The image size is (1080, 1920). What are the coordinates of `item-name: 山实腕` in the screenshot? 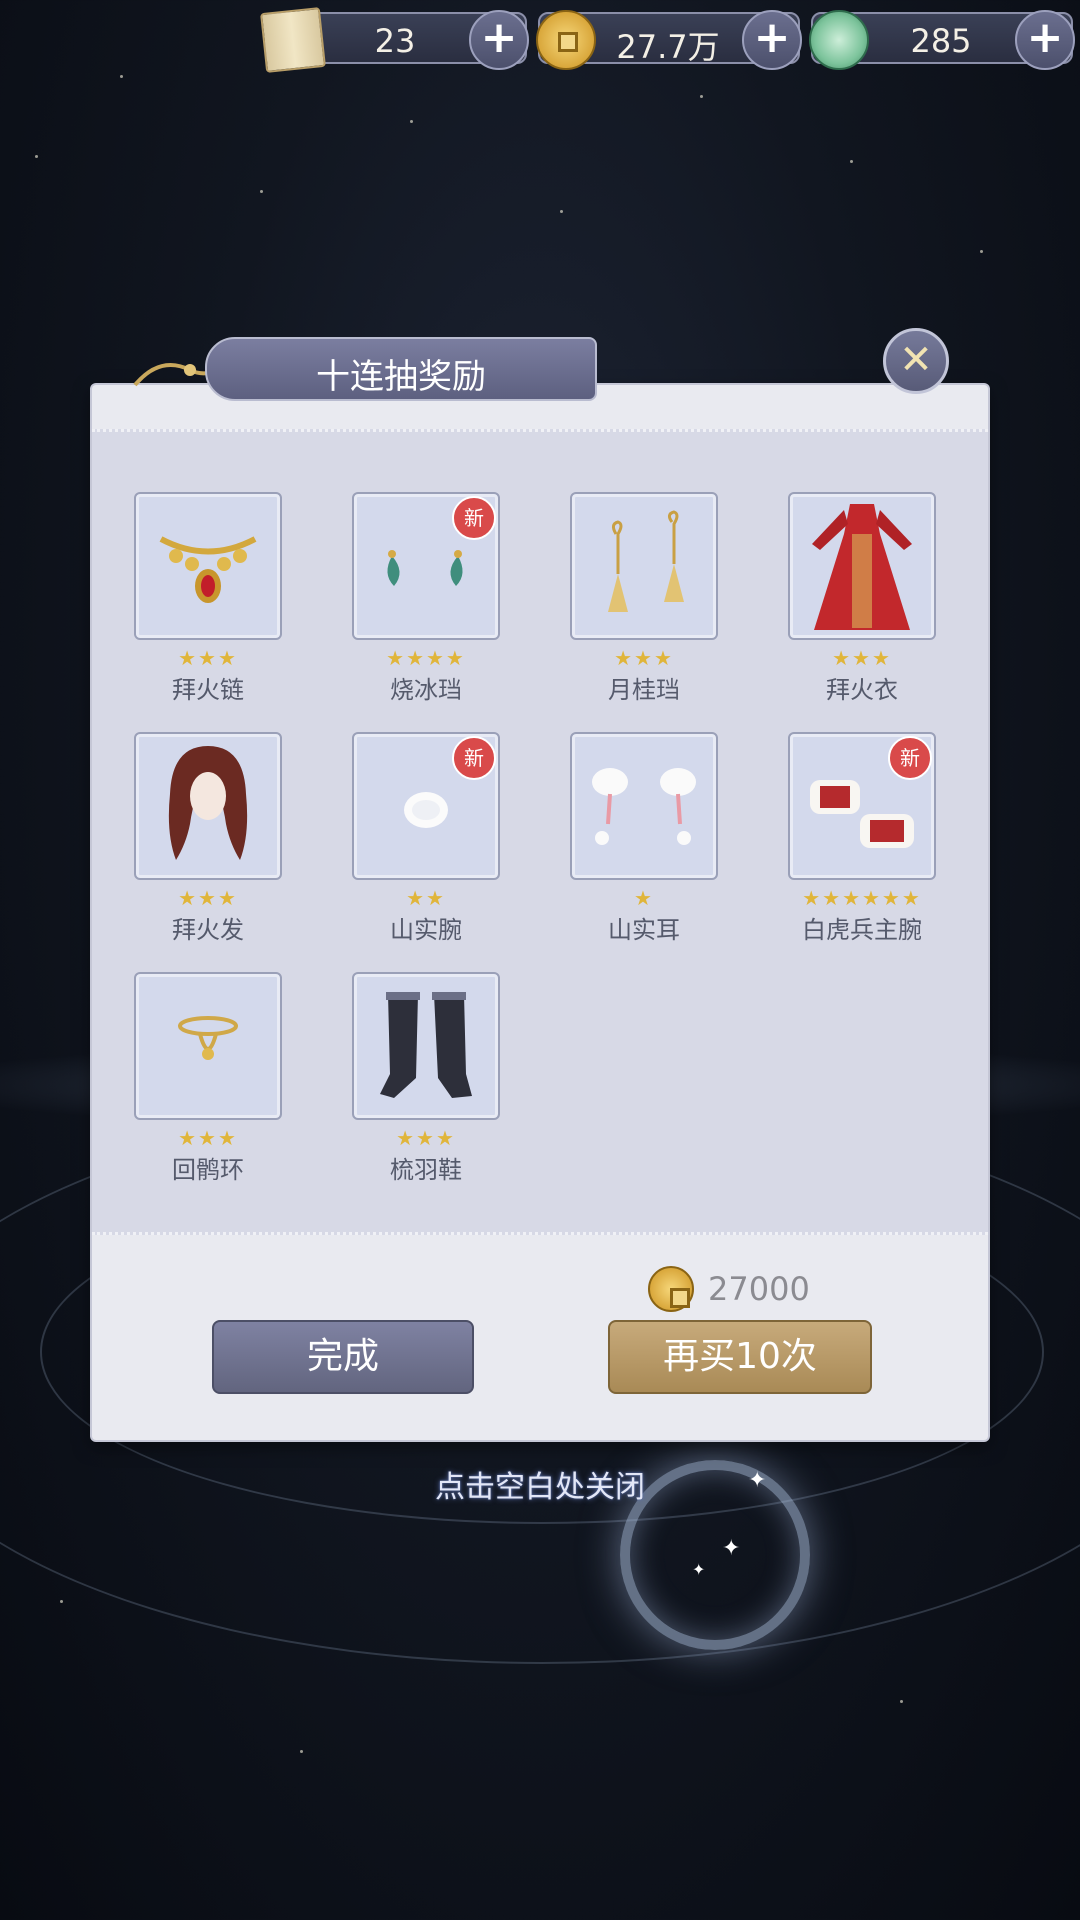 It's located at (426, 930).